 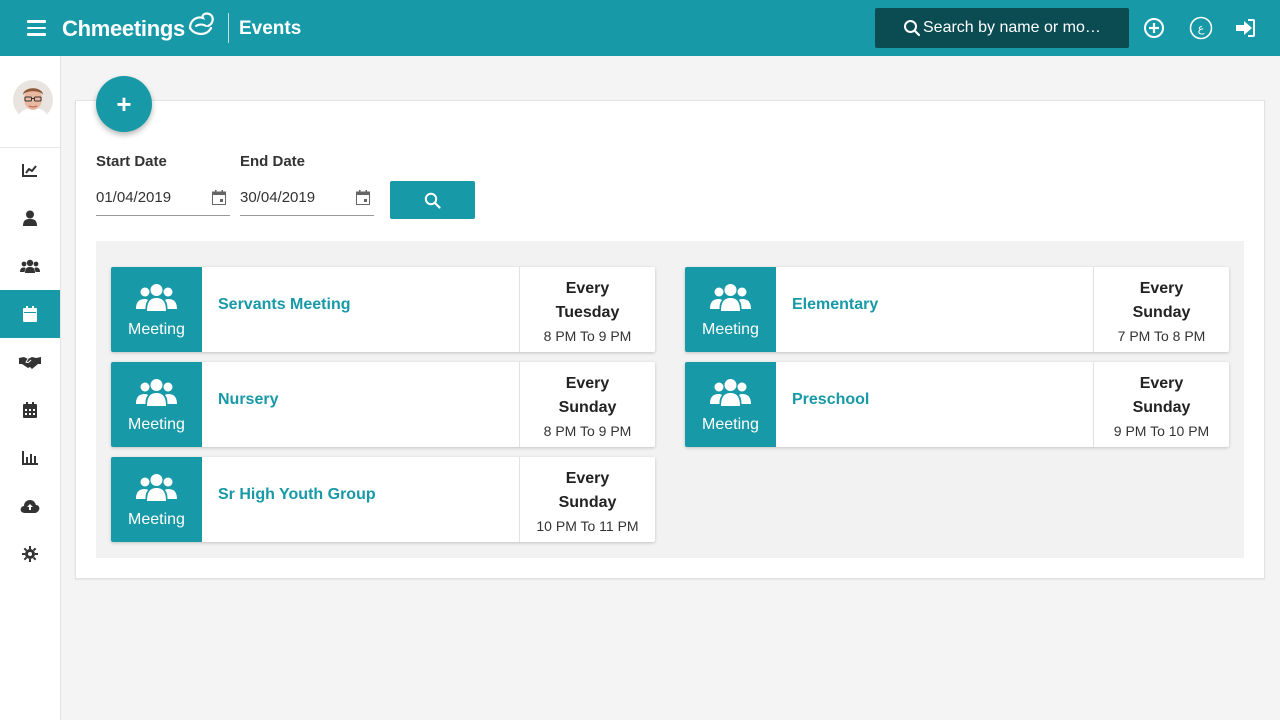 I want to click on avatar-image, so click(x=33, y=100).